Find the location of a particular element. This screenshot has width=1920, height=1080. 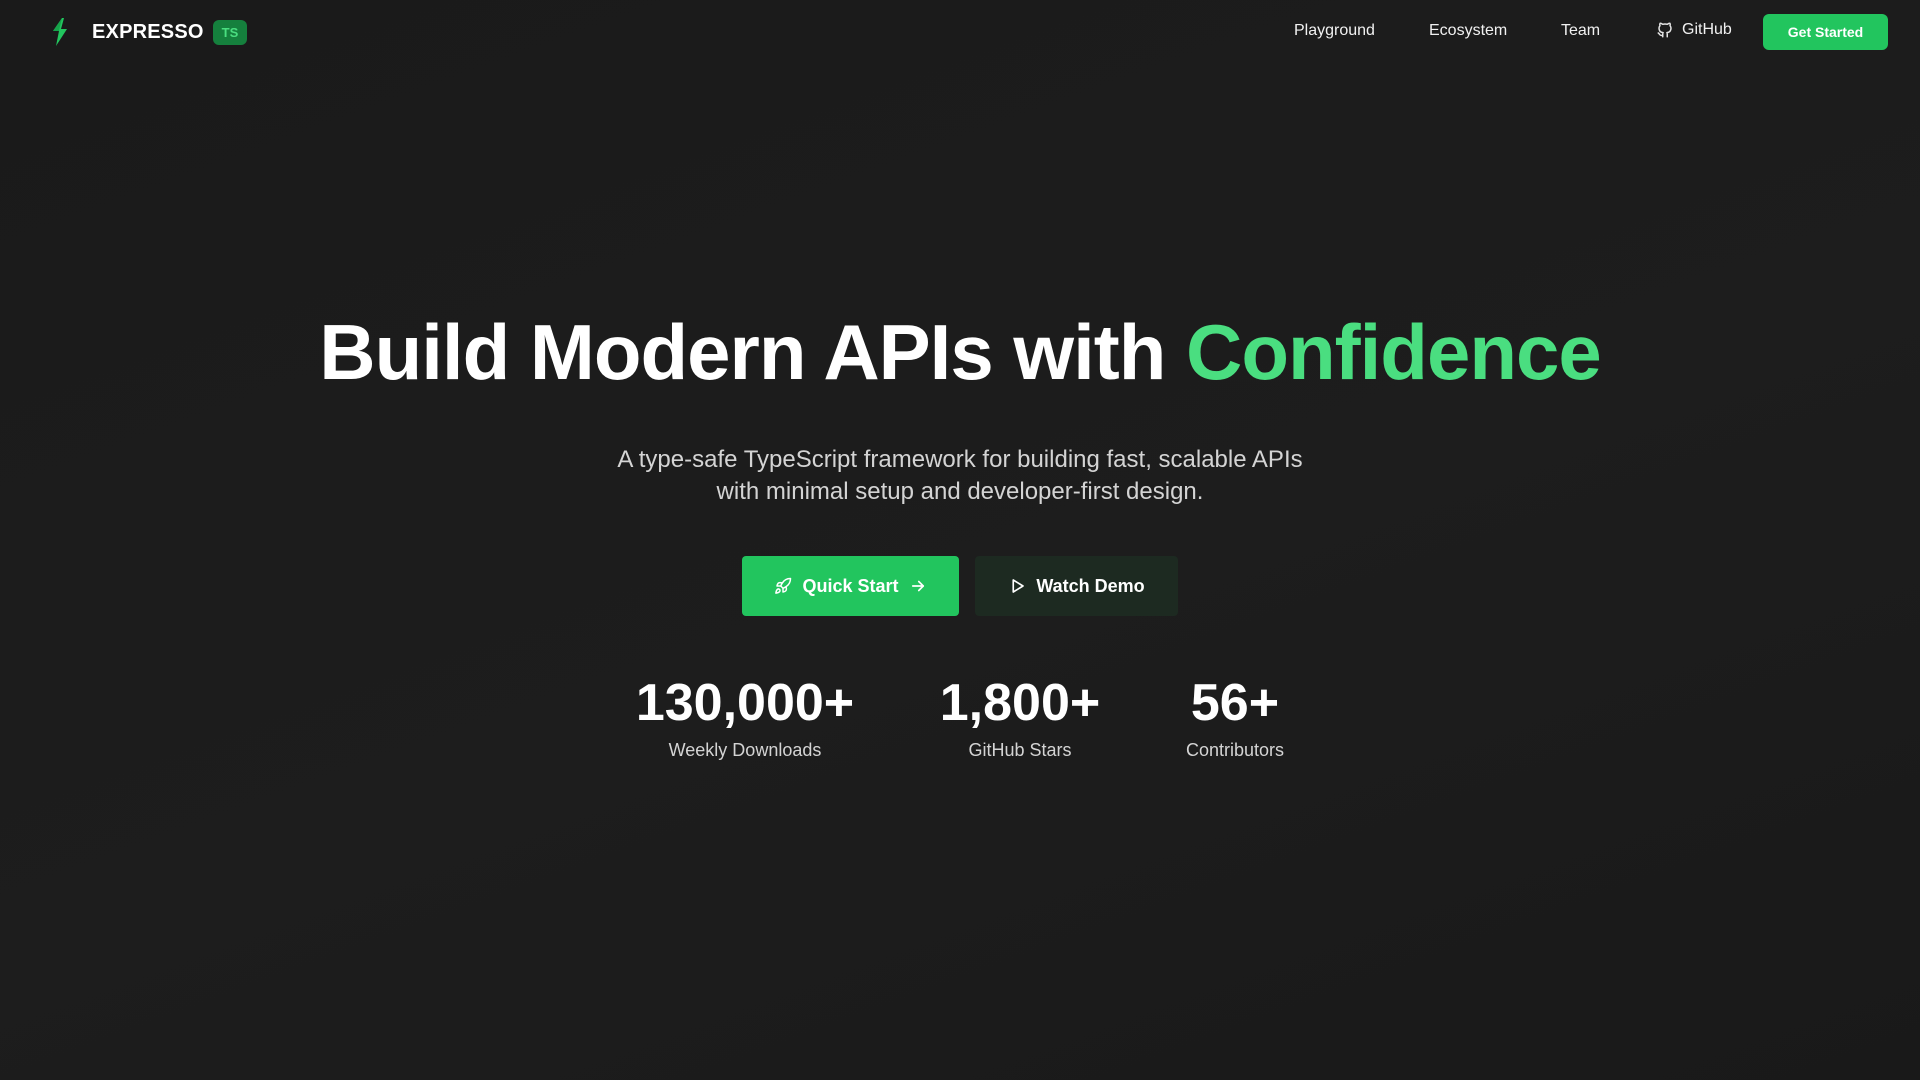

quick-start-label: Quick Start is located at coordinates (850, 585).